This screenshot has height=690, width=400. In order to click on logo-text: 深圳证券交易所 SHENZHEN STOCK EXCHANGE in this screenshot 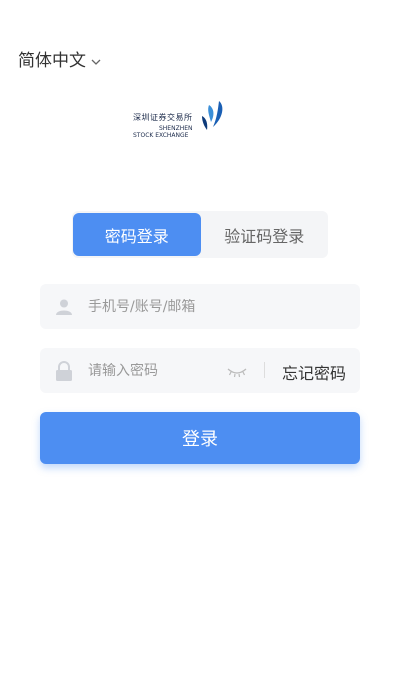, I will do `click(163, 119)`.